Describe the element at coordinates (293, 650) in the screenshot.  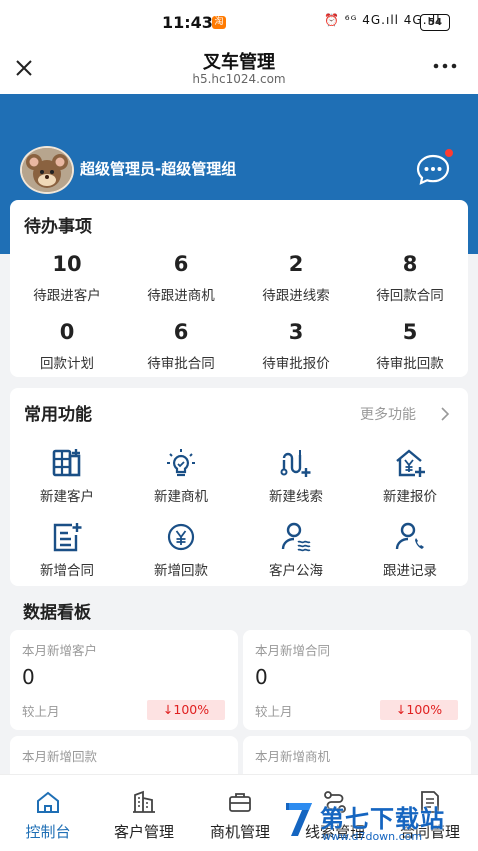
I see `stat-label: 本月新增合同` at that location.